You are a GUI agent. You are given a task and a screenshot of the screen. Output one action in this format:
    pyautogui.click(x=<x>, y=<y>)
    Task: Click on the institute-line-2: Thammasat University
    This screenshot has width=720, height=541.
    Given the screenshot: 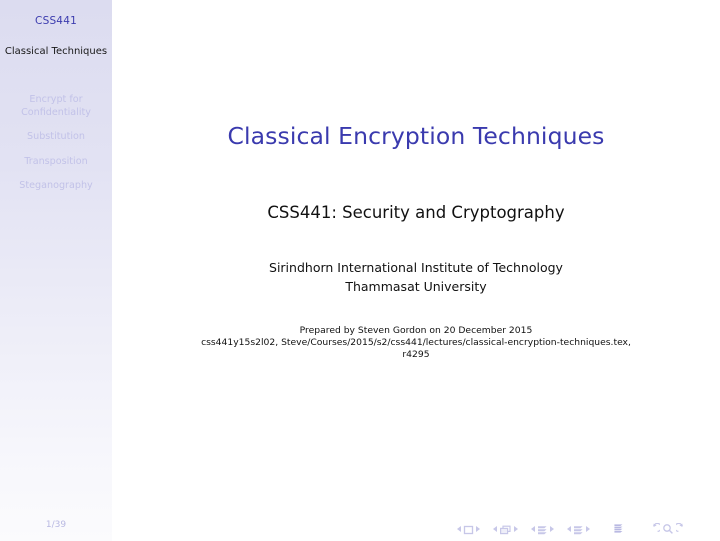 What is the action you would take?
    pyautogui.click(x=416, y=286)
    